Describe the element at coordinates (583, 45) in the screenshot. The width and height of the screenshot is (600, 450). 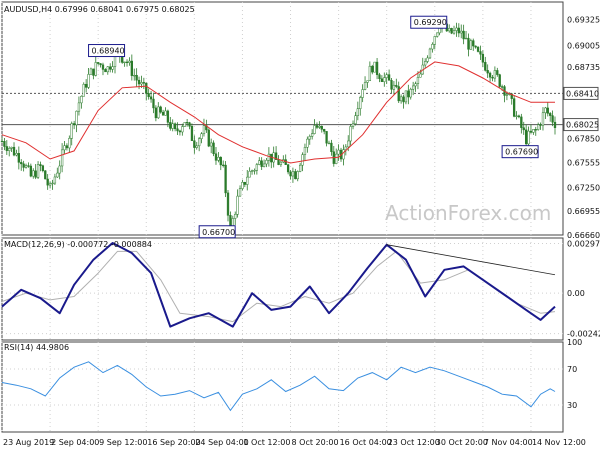
I see `price-y-tick: 0.69005` at that location.